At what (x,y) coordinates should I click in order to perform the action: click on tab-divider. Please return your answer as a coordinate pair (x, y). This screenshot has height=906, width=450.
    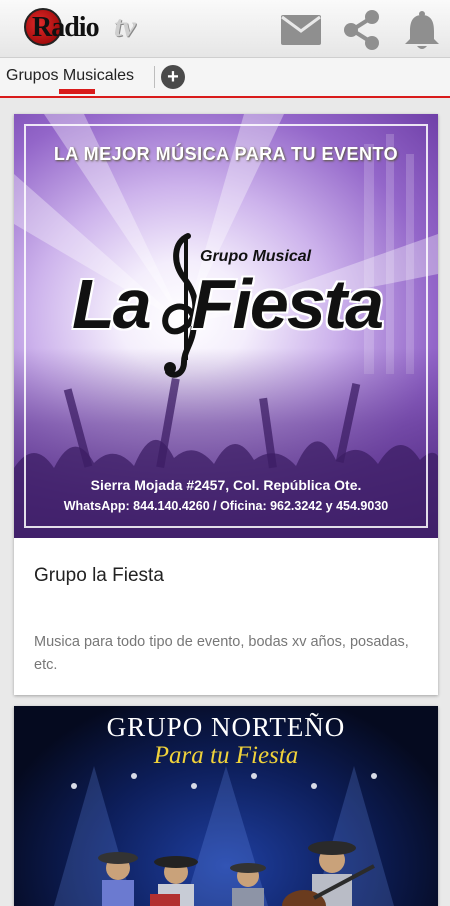
    Looking at the image, I should click on (154, 77).